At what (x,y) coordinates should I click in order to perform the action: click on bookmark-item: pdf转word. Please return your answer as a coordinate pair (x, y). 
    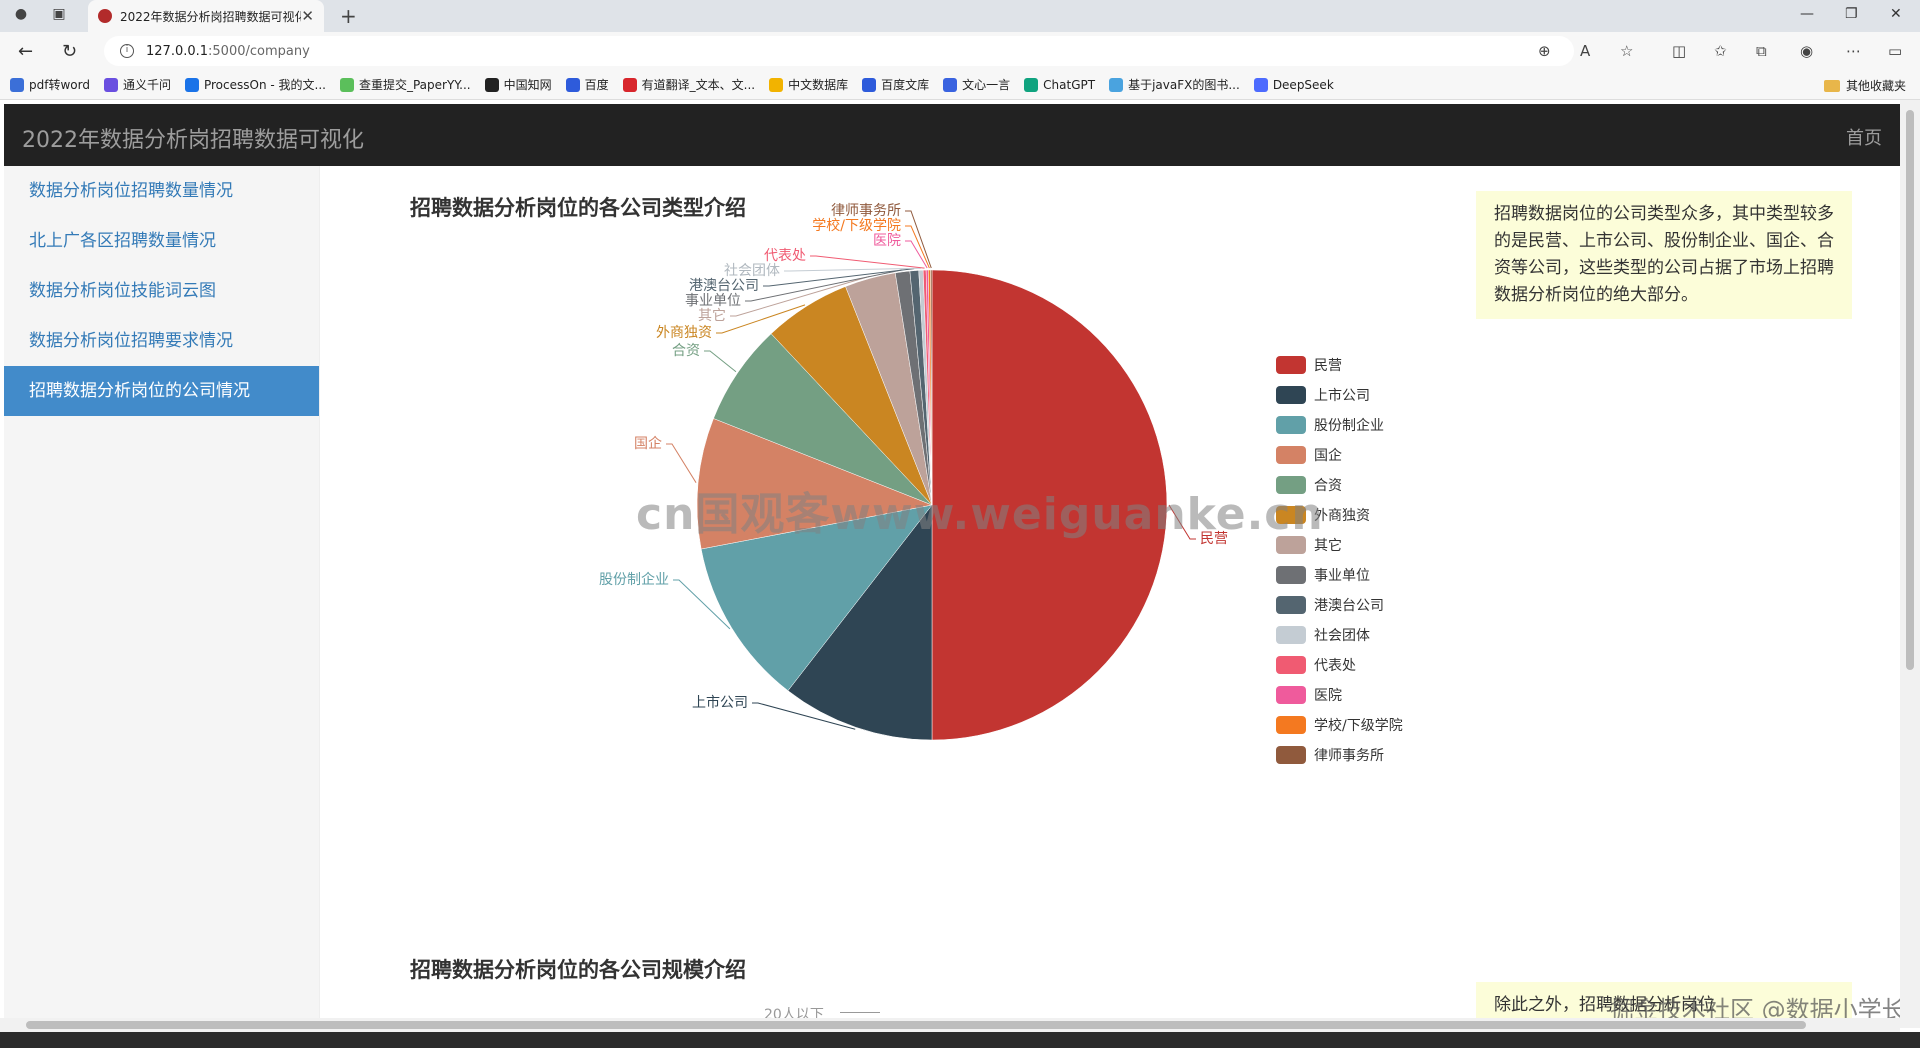
    Looking at the image, I should click on (50, 84).